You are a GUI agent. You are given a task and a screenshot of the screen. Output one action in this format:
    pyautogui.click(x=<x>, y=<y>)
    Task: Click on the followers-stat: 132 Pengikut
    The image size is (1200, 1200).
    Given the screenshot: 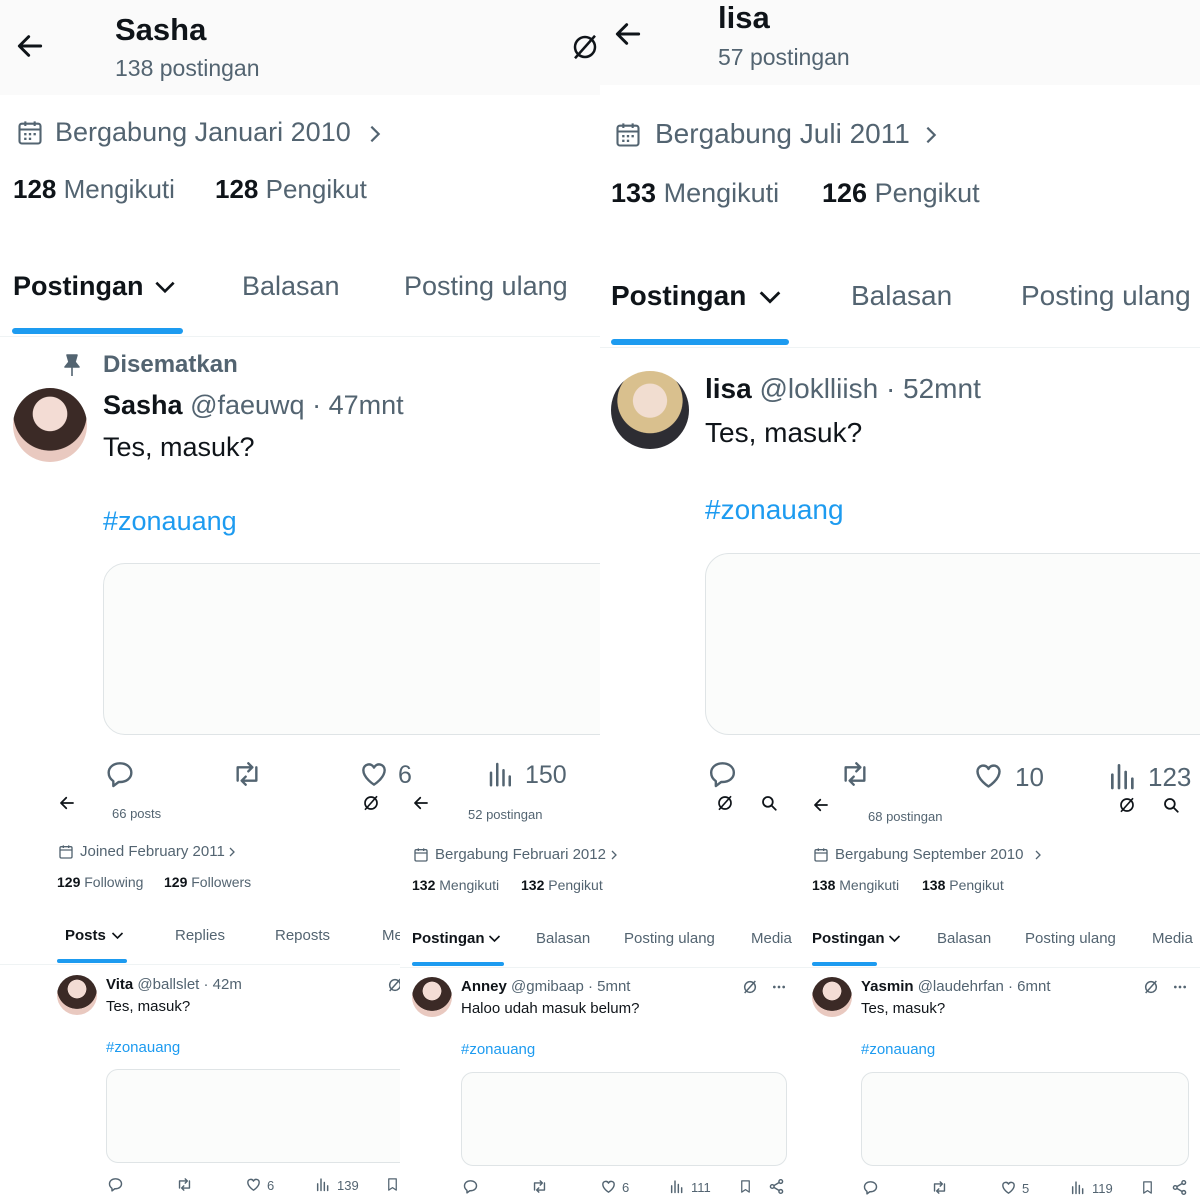 What is the action you would take?
    pyautogui.click(x=562, y=885)
    